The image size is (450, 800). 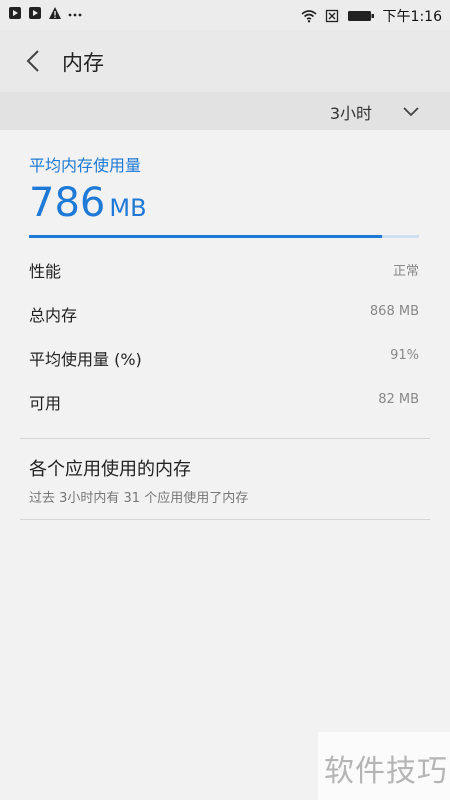 I want to click on back-arrow-icon, so click(x=34, y=61).